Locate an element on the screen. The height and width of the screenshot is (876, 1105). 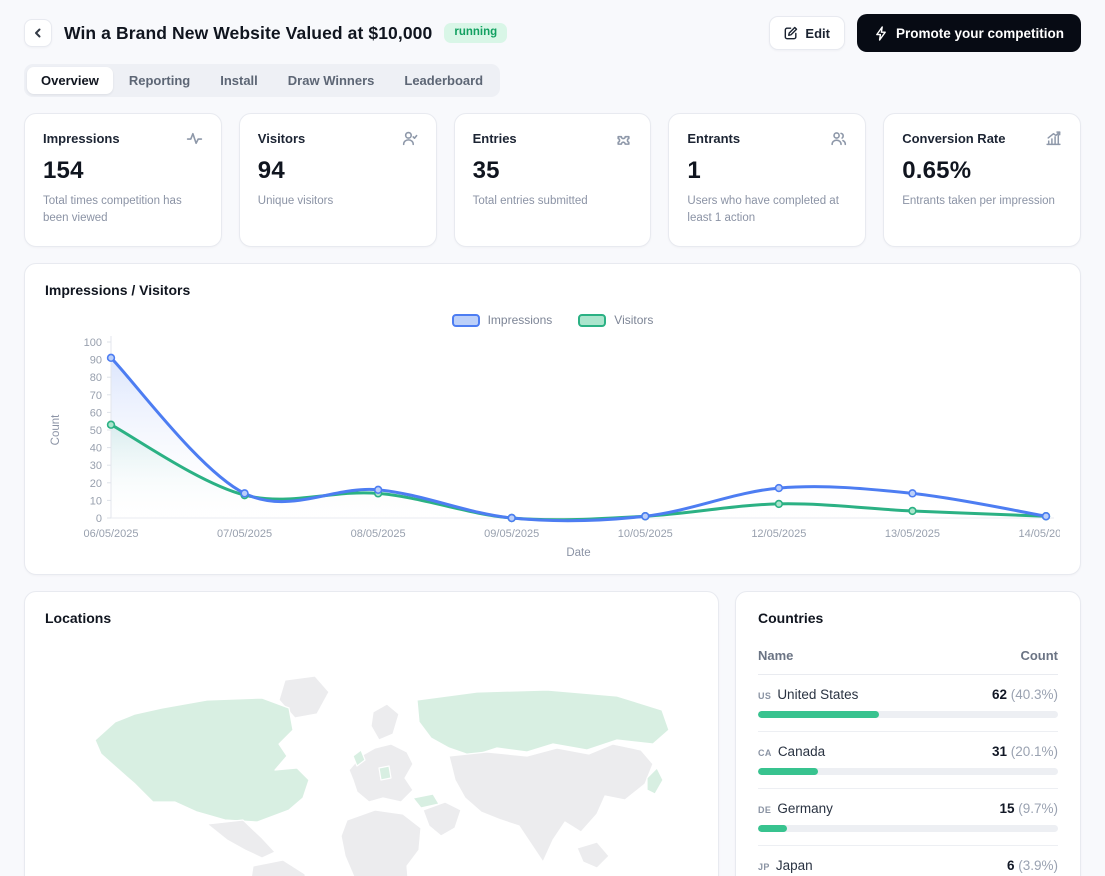
tab-install: Install is located at coordinates (239, 80).